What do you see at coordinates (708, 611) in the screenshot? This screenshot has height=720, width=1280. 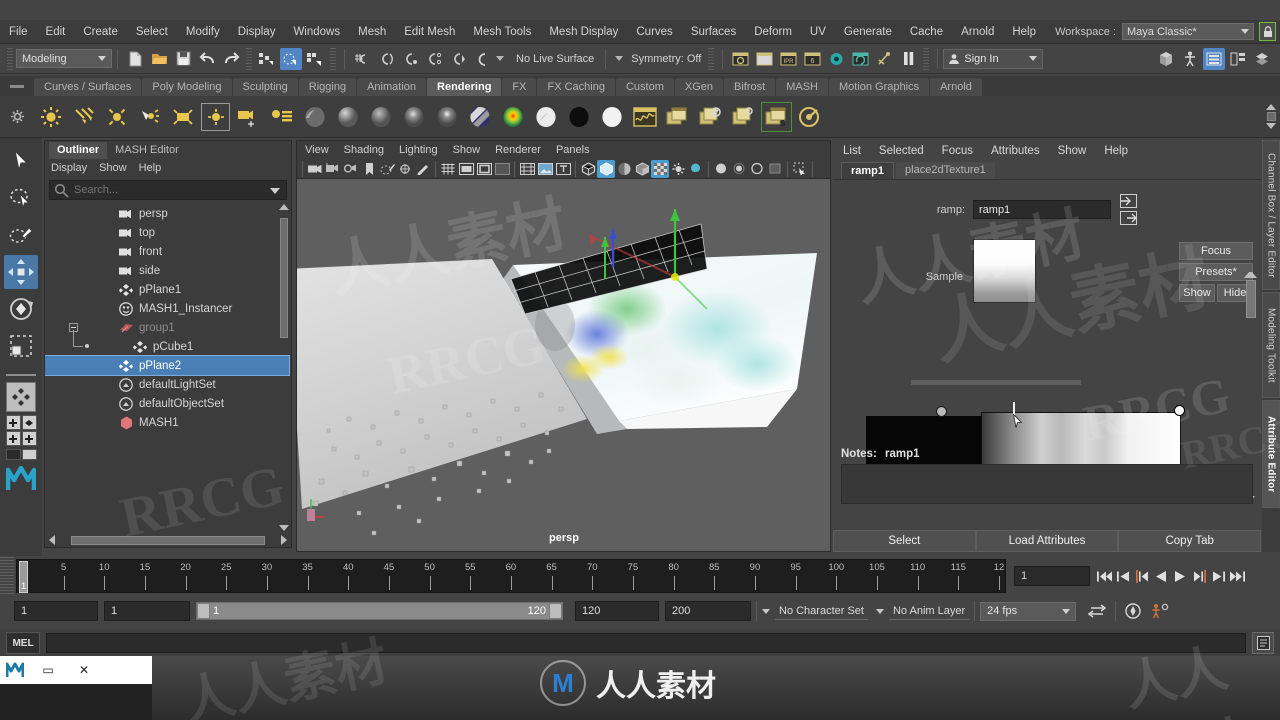 I see `animation-end-field: 200` at bounding box center [708, 611].